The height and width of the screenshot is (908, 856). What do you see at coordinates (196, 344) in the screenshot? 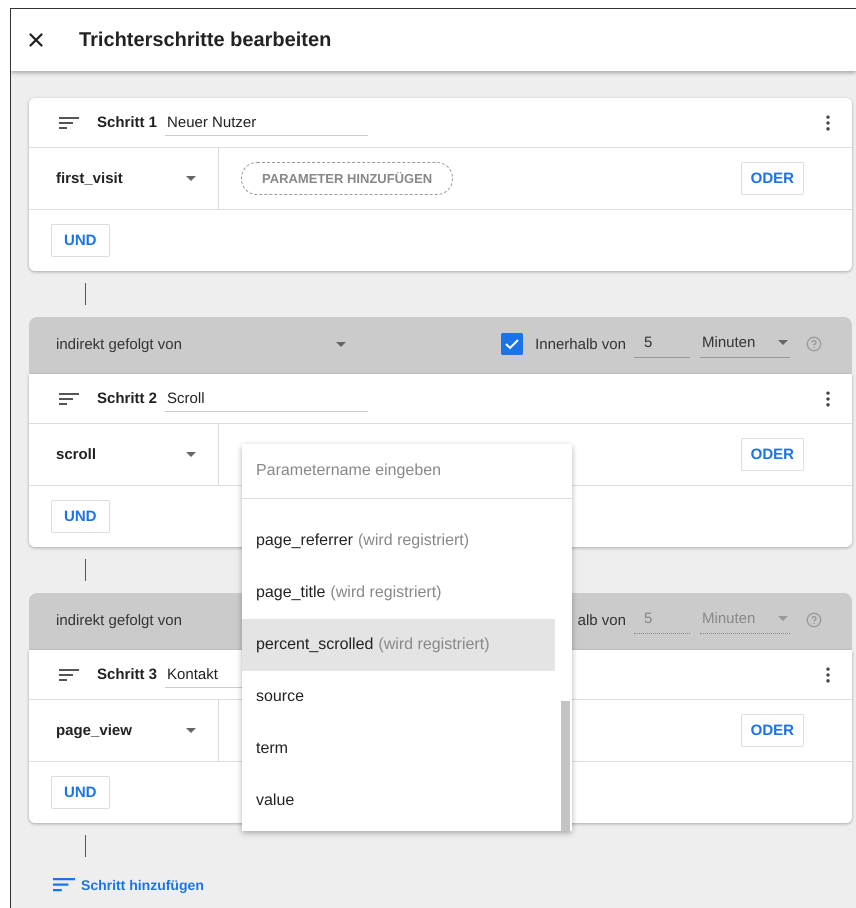
I see `condition-type-select: indirekt gefolgt von` at bounding box center [196, 344].